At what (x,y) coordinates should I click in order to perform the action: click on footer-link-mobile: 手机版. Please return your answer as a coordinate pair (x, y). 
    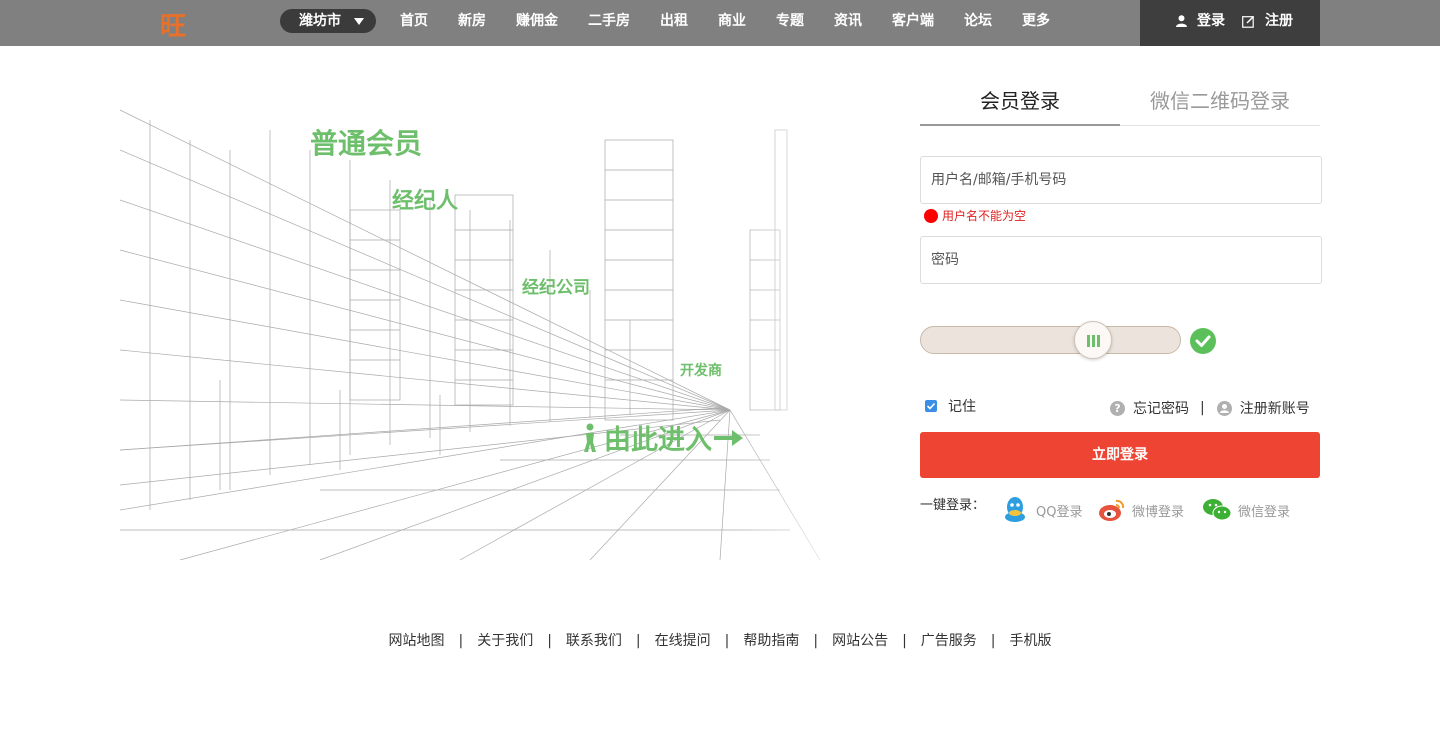
    Looking at the image, I should click on (1031, 641).